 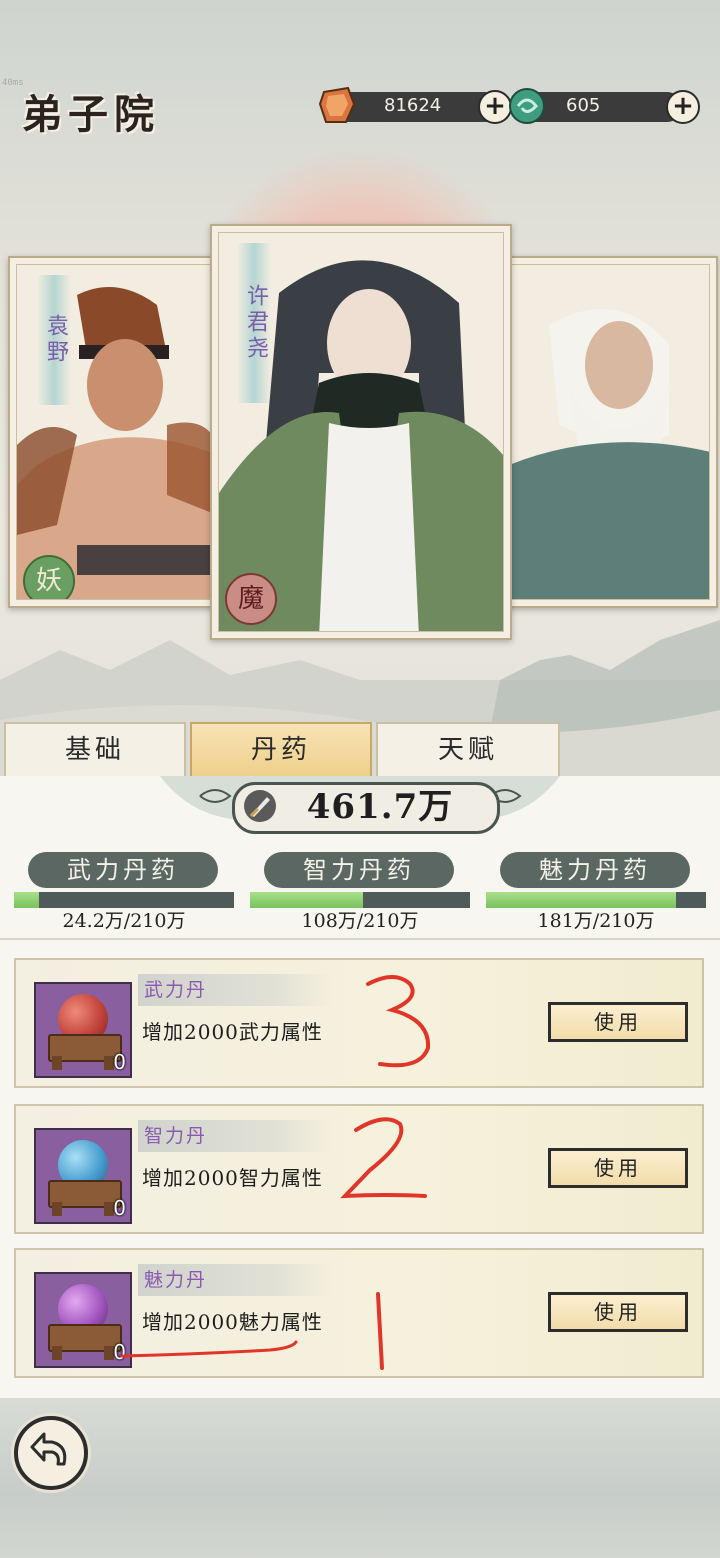 I want to click on combat-power: 461.7万, so click(x=366, y=808).